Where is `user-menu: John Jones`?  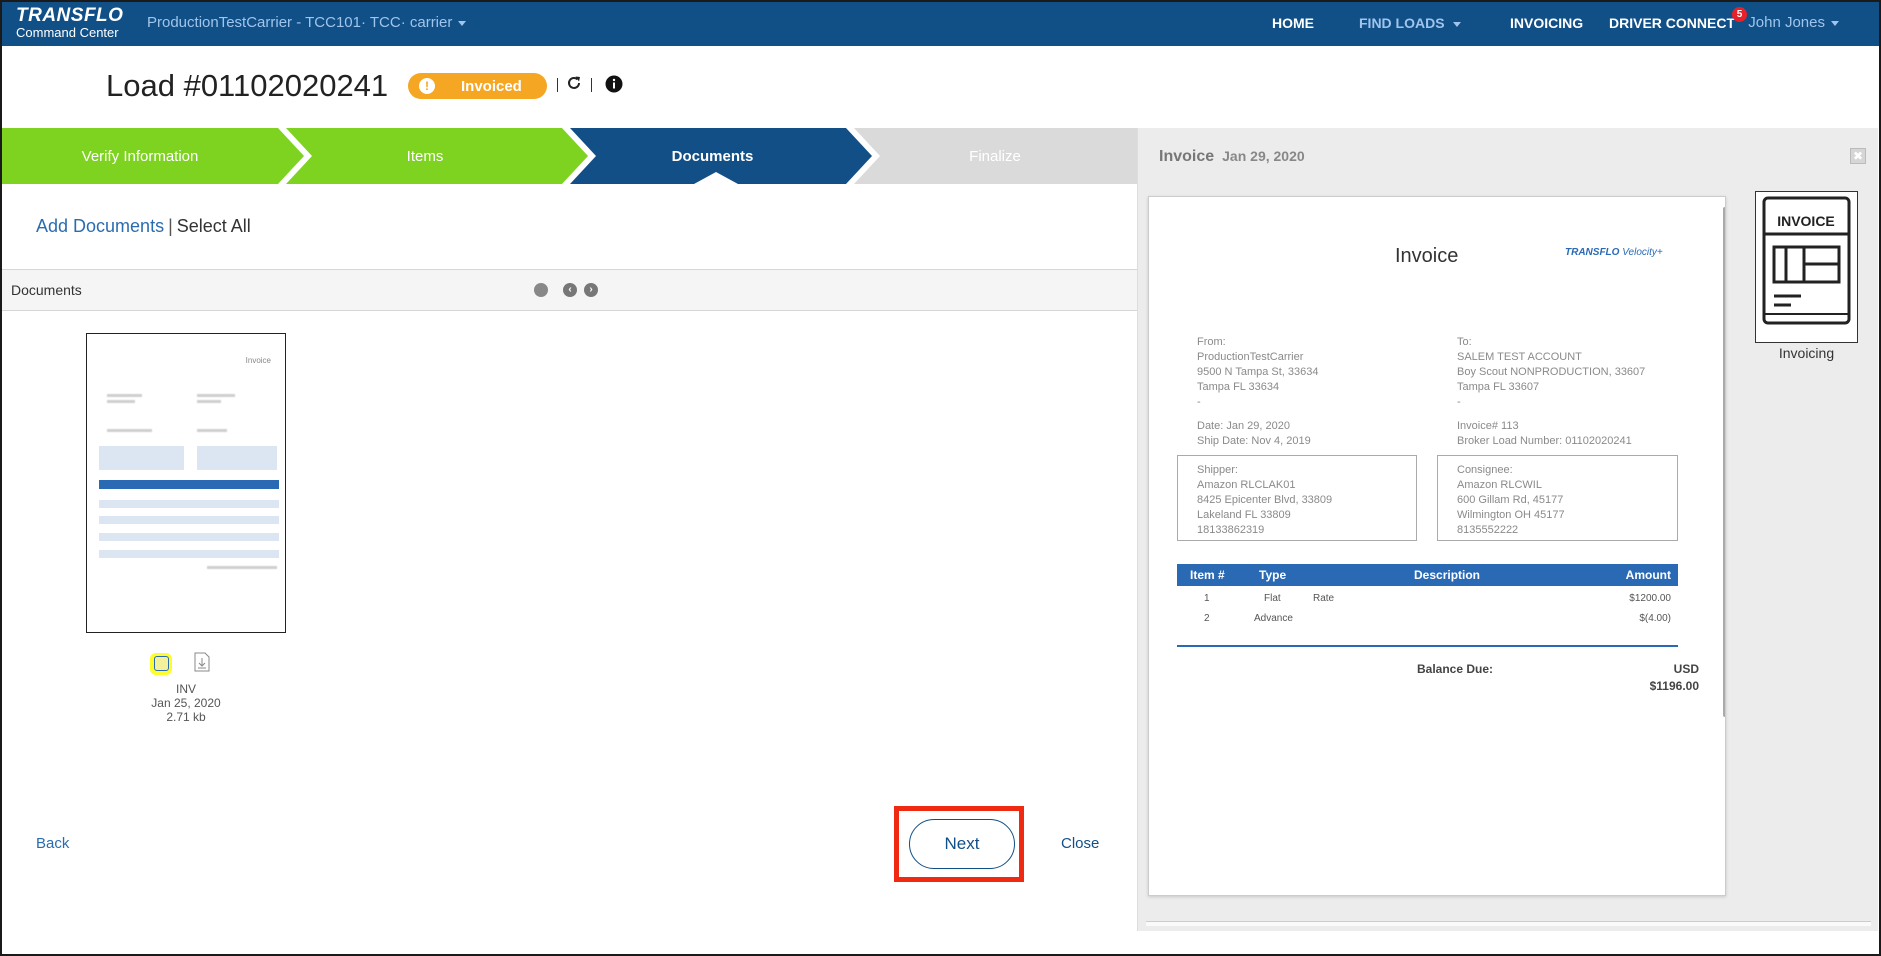 user-menu: John Jones is located at coordinates (1793, 22).